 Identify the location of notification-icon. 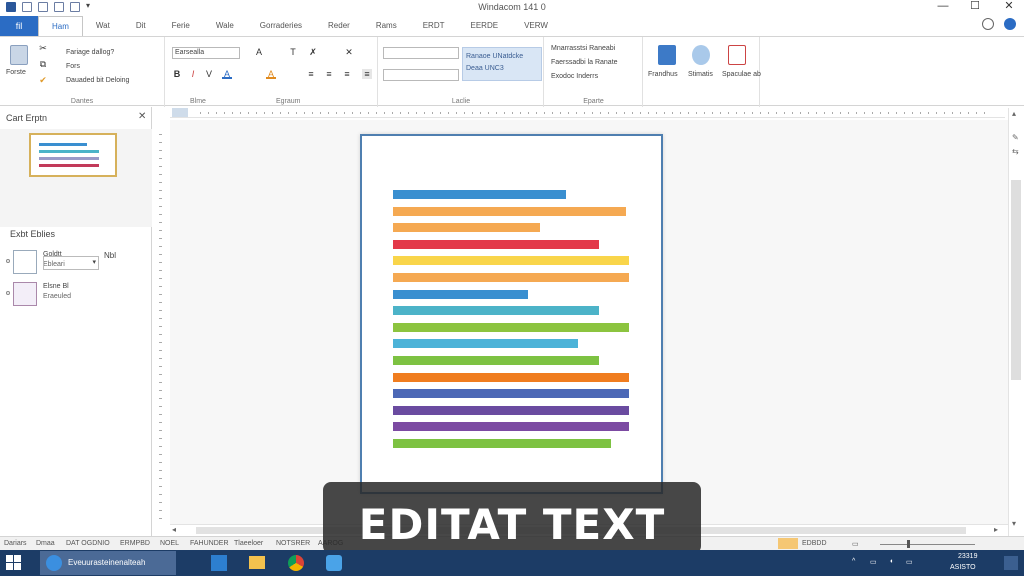
(1011, 563).